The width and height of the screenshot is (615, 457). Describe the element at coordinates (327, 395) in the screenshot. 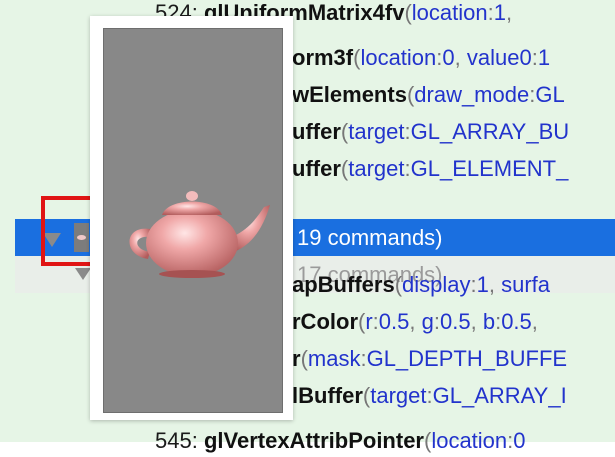

I see `command-name: lBuffer` at that location.